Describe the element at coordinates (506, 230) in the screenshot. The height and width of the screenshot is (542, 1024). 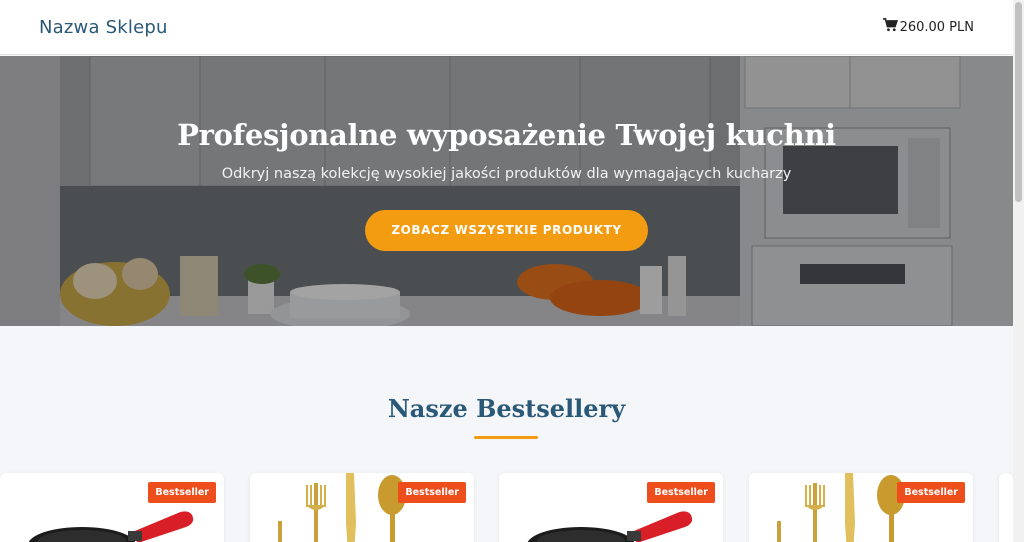
I see `view-all-products-button: ZOBACZ WSZYSTKIE PRODUKTY` at that location.